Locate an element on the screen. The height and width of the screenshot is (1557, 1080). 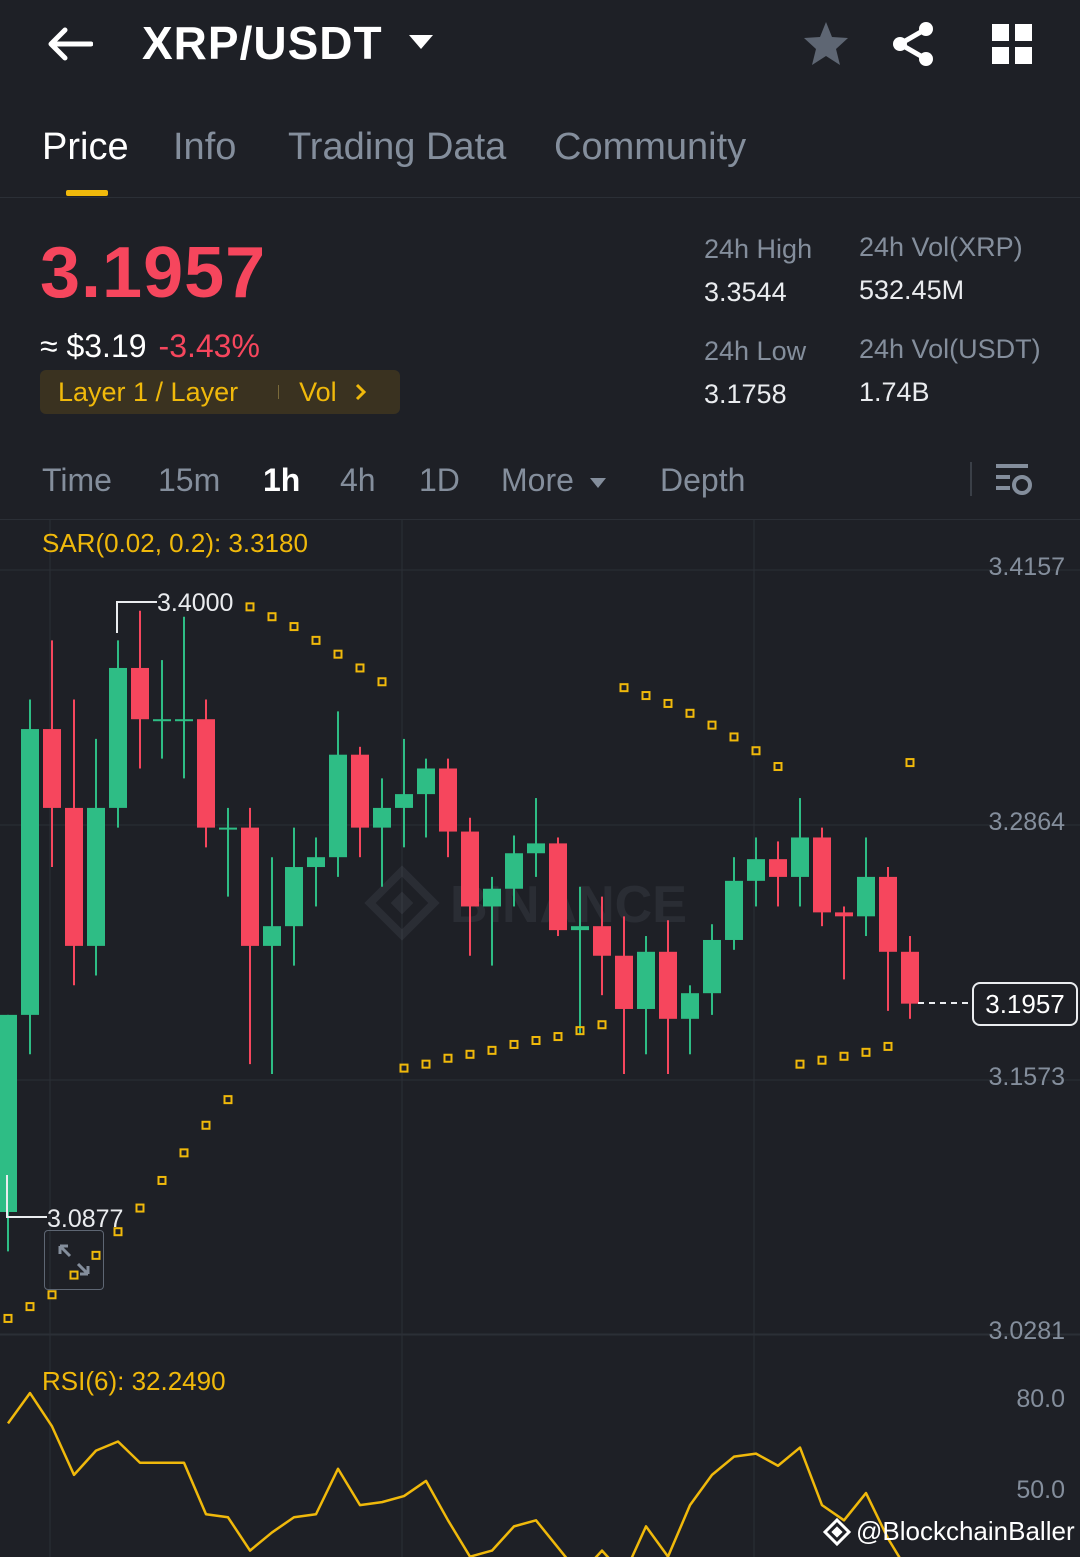
interval-depth: Depth is located at coordinates (702, 480).